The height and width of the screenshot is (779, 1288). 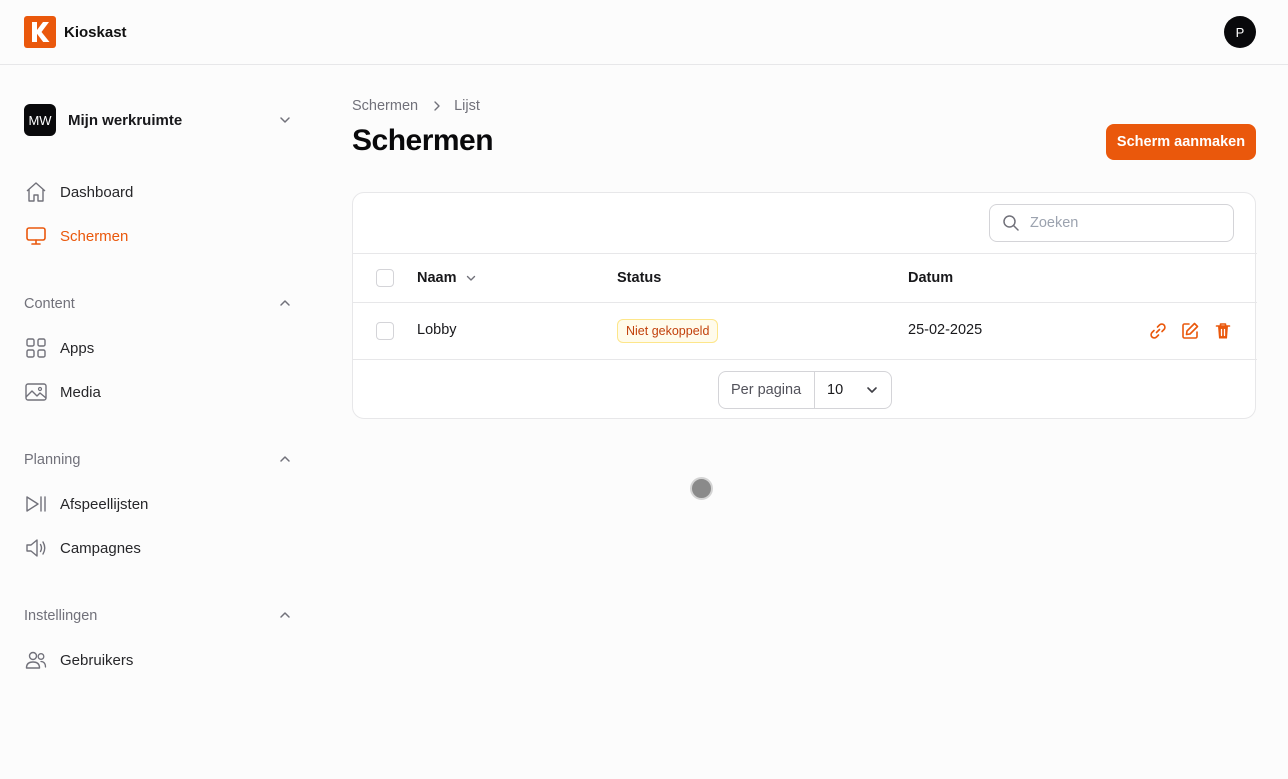 I want to click on sidebar-item-label: Dashboard, so click(x=97, y=192).